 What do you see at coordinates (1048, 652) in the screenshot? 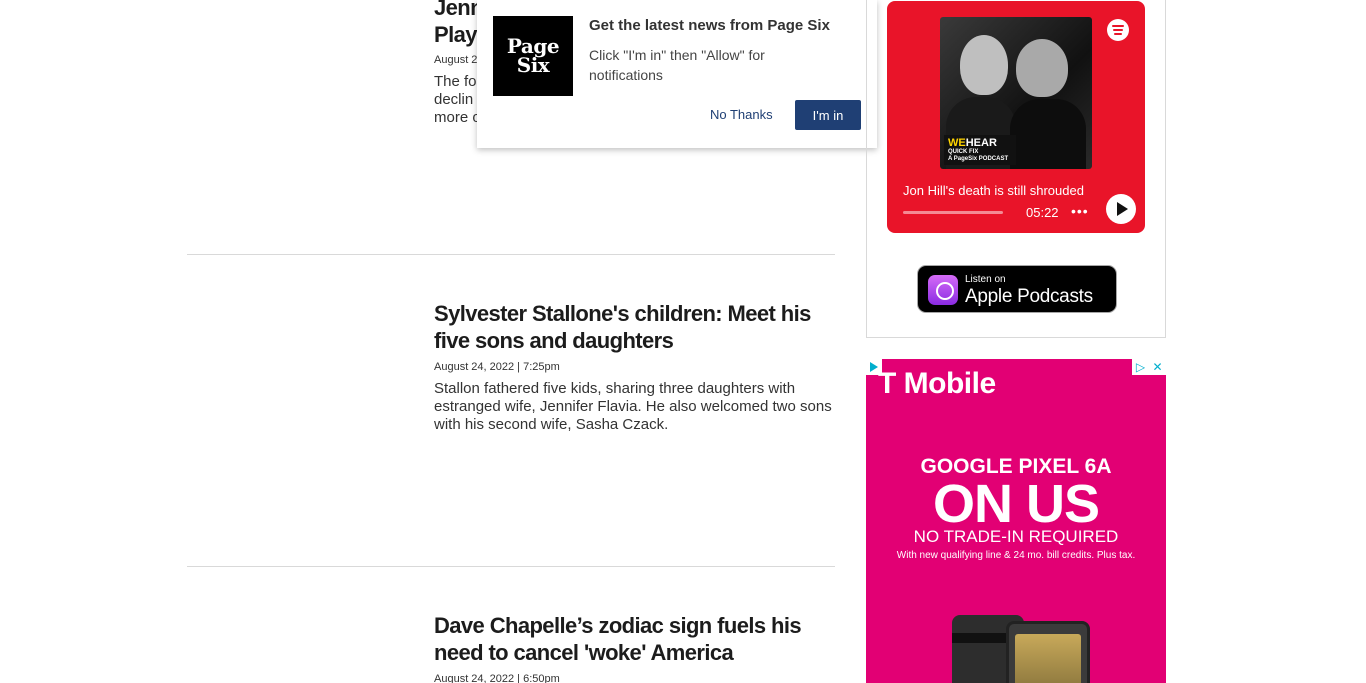
I see `phone-image` at bounding box center [1048, 652].